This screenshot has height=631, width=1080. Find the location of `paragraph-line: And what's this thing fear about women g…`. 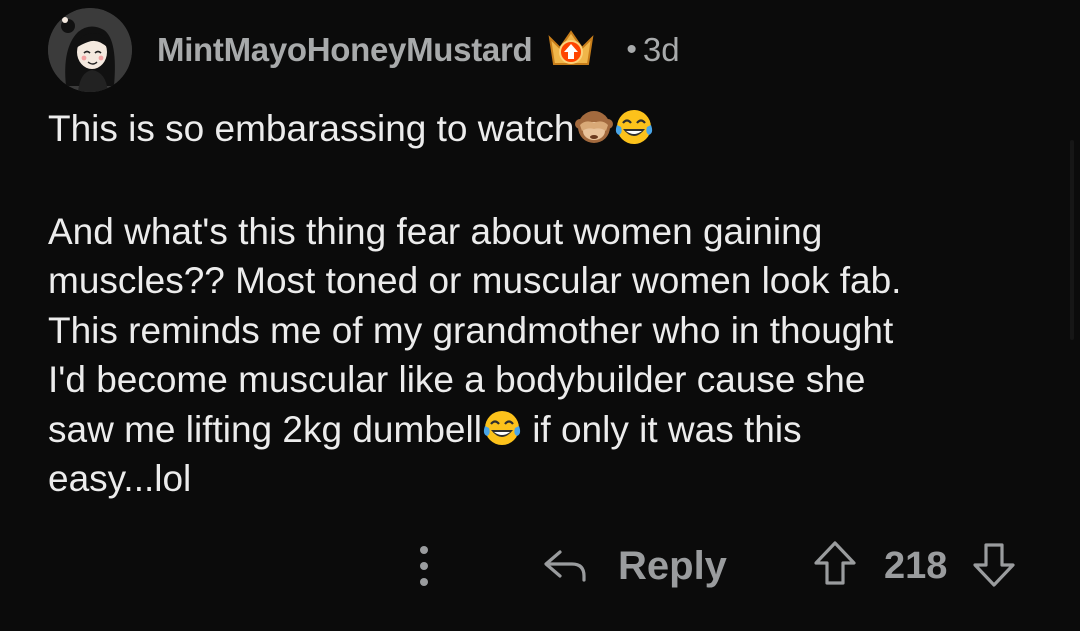

paragraph-line: And what's this thing fear about women g… is located at coordinates (435, 231).